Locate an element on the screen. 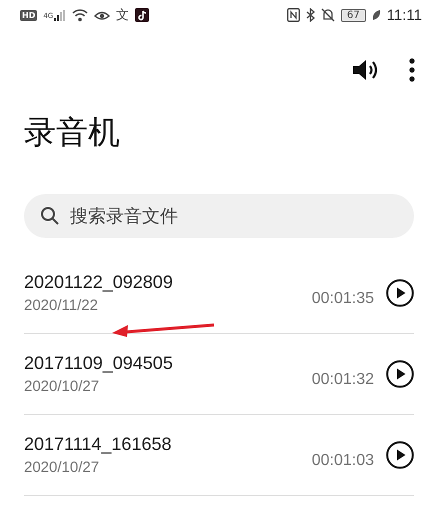 The height and width of the screenshot is (515, 444). search-field: 搜索录音文件 is located at coordinates (219, 216).